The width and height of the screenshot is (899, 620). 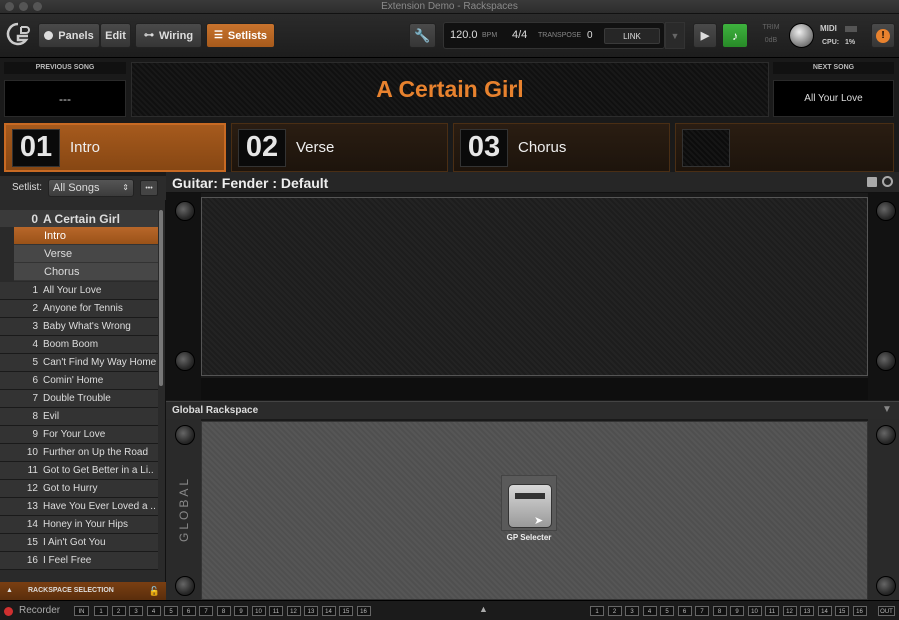 What do you see at coordinates (79, 435) in the screenshot?
I see `song-row: 9 For Your Love` at bounding box center [79, 435].